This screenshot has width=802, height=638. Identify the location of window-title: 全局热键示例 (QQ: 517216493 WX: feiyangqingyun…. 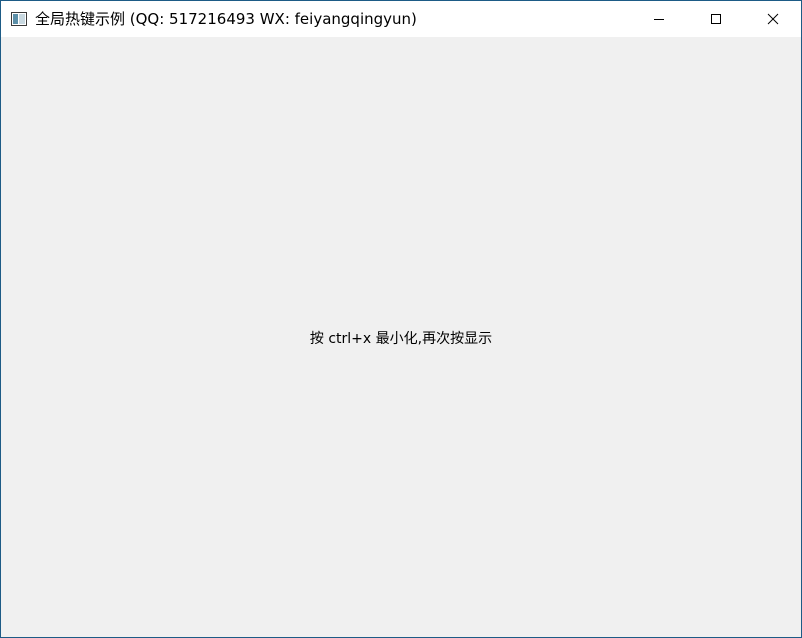
(226, 19).